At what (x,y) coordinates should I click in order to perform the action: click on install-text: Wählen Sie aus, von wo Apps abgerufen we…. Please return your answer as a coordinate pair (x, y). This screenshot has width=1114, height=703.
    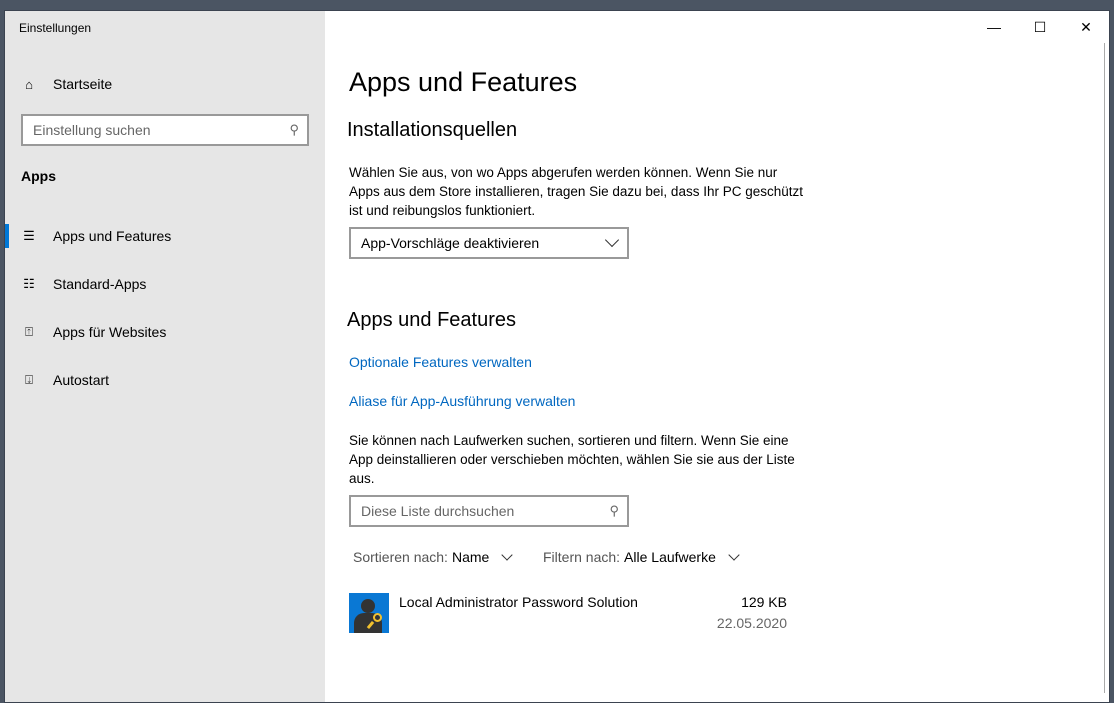
    Looking at the image, I should click on (576, 191).